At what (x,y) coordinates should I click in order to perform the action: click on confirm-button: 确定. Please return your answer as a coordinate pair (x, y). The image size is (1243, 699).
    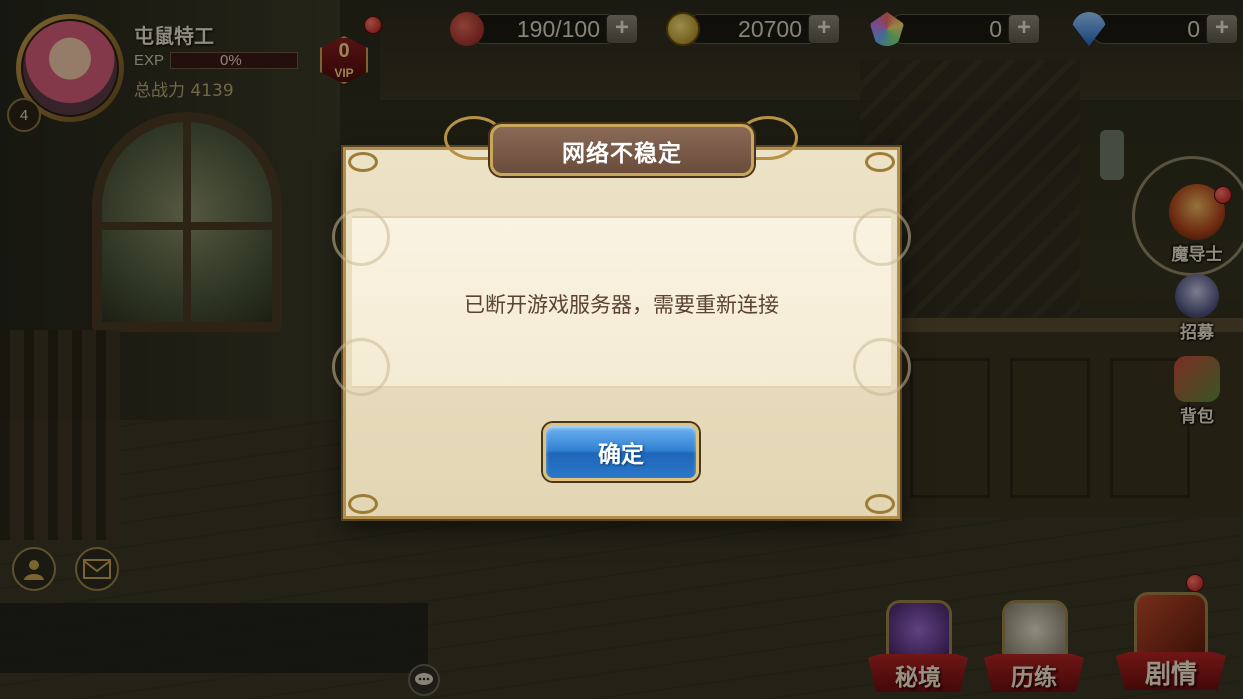
    Looking at the image, I should click on (621, 452).